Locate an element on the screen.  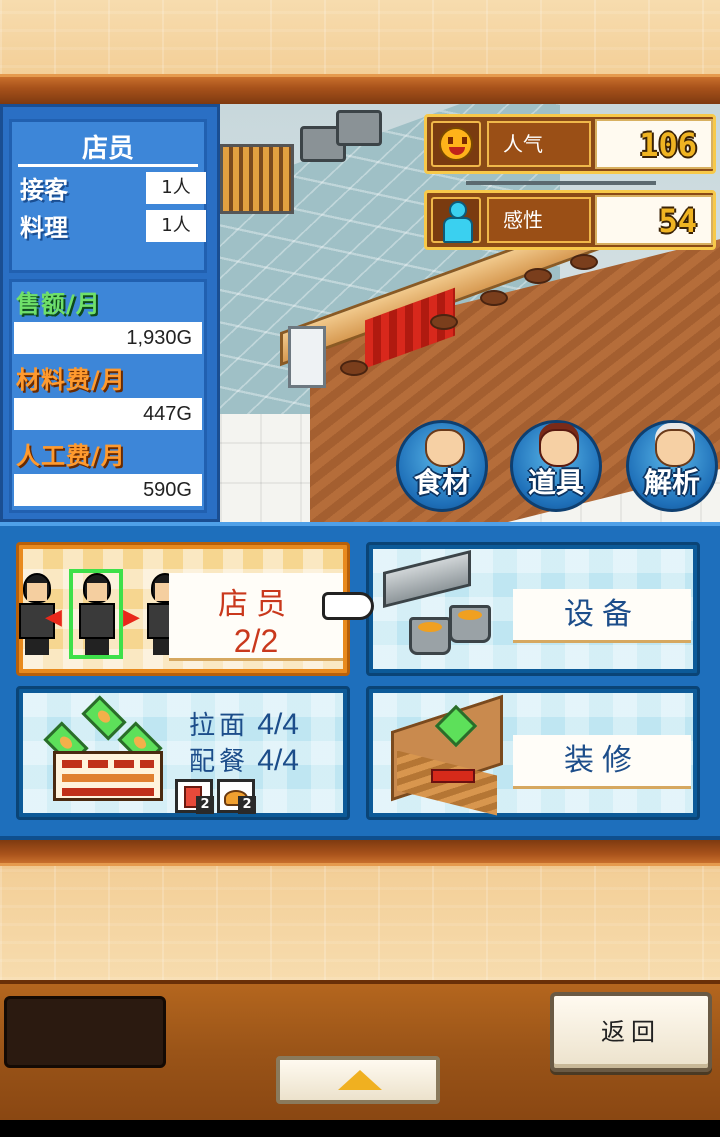
analysis-label: 解析 is located at coordinates (671, 482).